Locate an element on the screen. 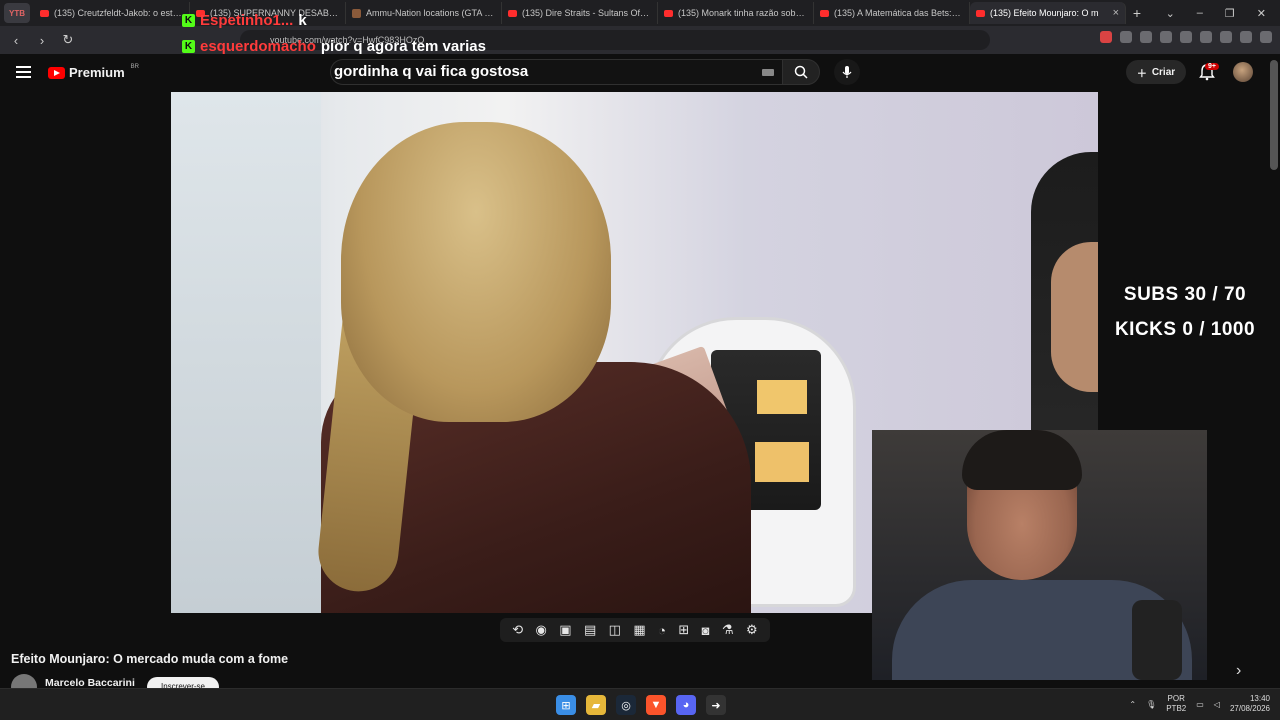 The height and width of the screenshot is (720, 1280). taskbar-apps: ⊞ ▰ ◎ ▼ ◕ ➜ is located at coordinates (641, 705).